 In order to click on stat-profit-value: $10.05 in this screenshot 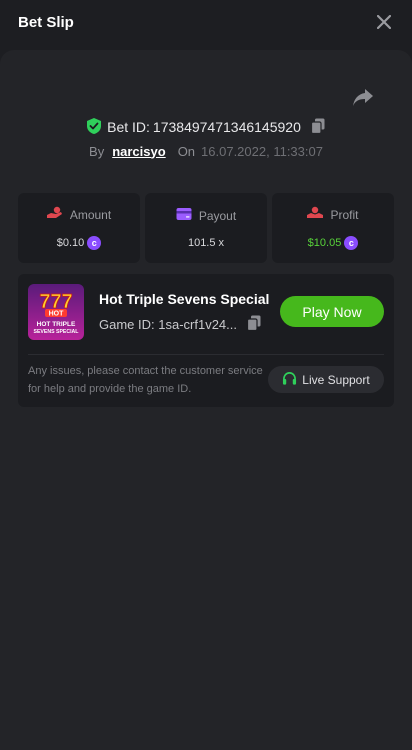, I will do `click(324, 243)`.